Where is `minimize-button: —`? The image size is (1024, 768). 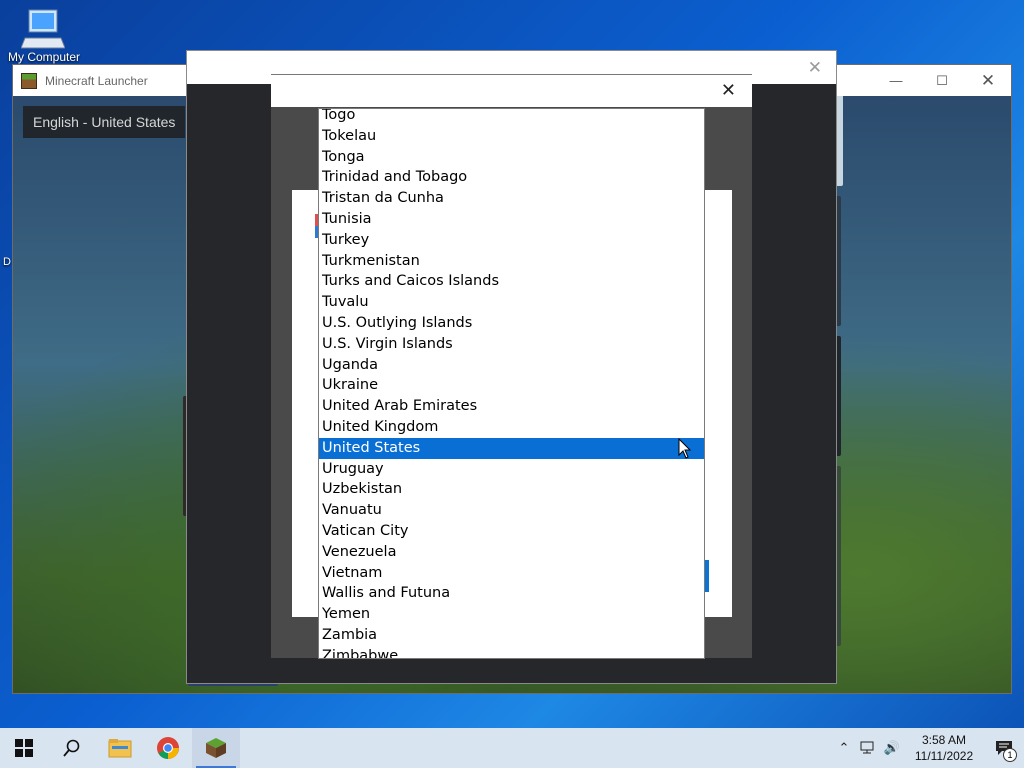
minimize-button: — is located at coordinates (896, 80).